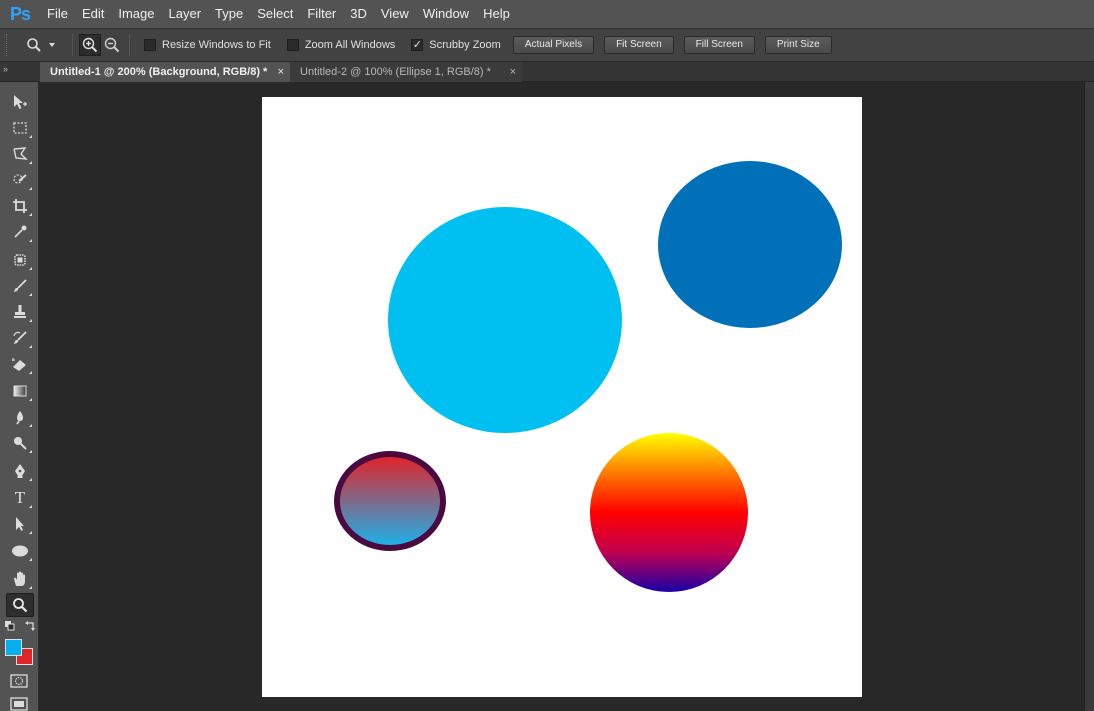  I want to click on actual-pixels-button: Actual Pixels, so click(553, 45).